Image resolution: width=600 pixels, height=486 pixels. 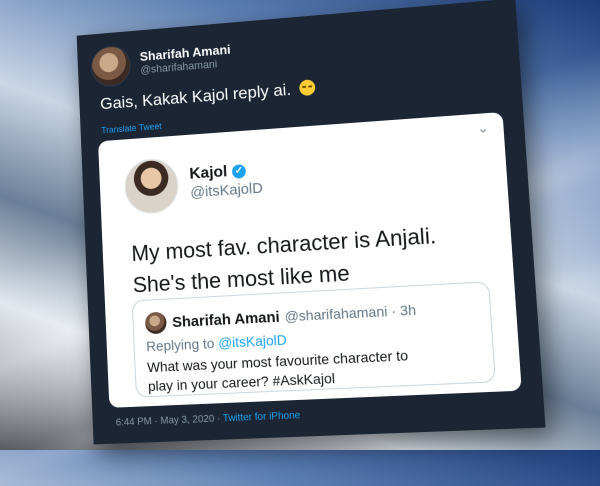 What do you see at coordinates (239, 171) in the screenshot?
I see `verified-badge-icon: ✓` at bounding box center [239, 171].